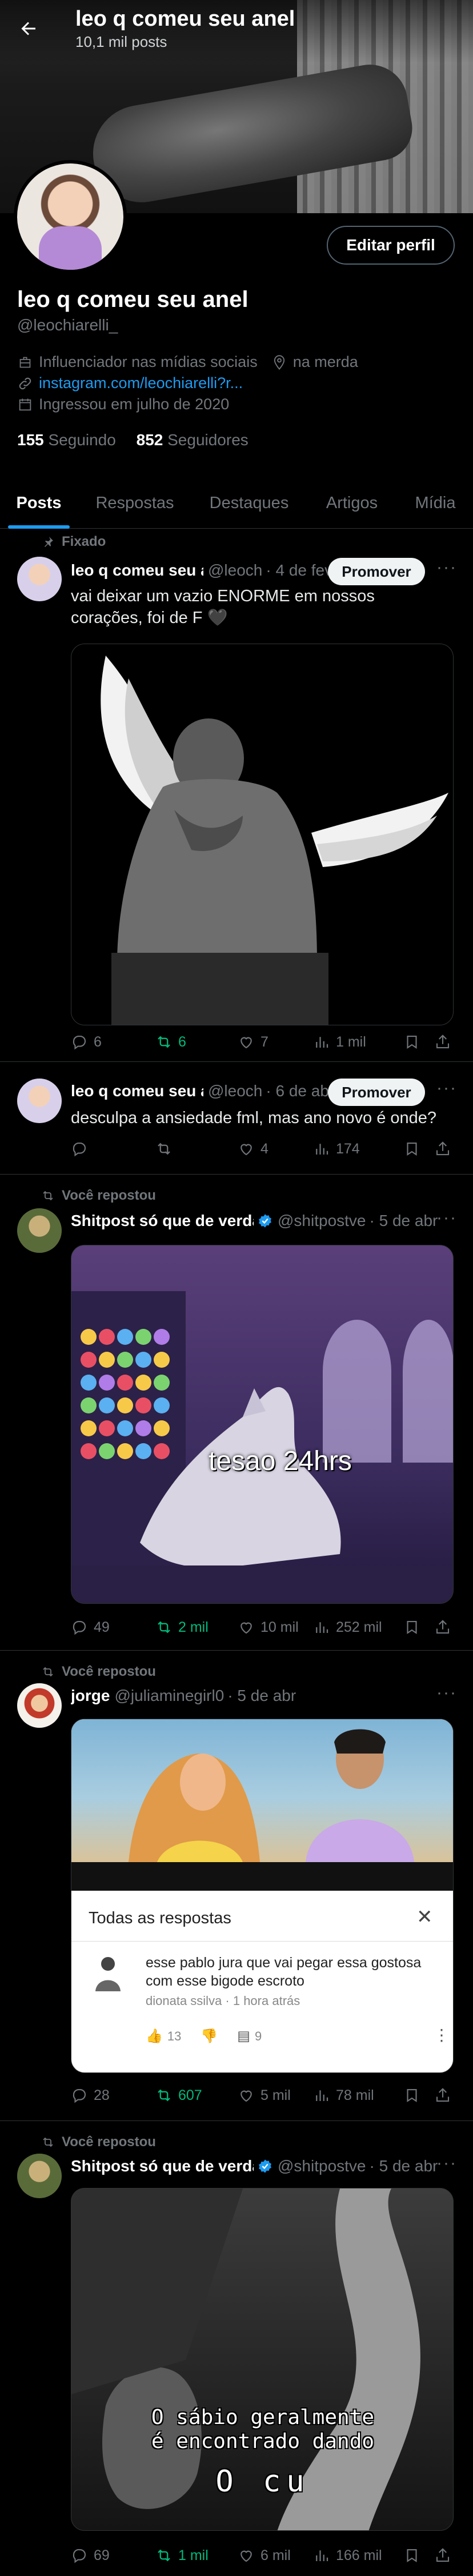 The image size is (473, 2576). What do you see at coordinates (264, 1148) in the screenshot?
I see `like-count: 4` at bounding box center [264, 1148].